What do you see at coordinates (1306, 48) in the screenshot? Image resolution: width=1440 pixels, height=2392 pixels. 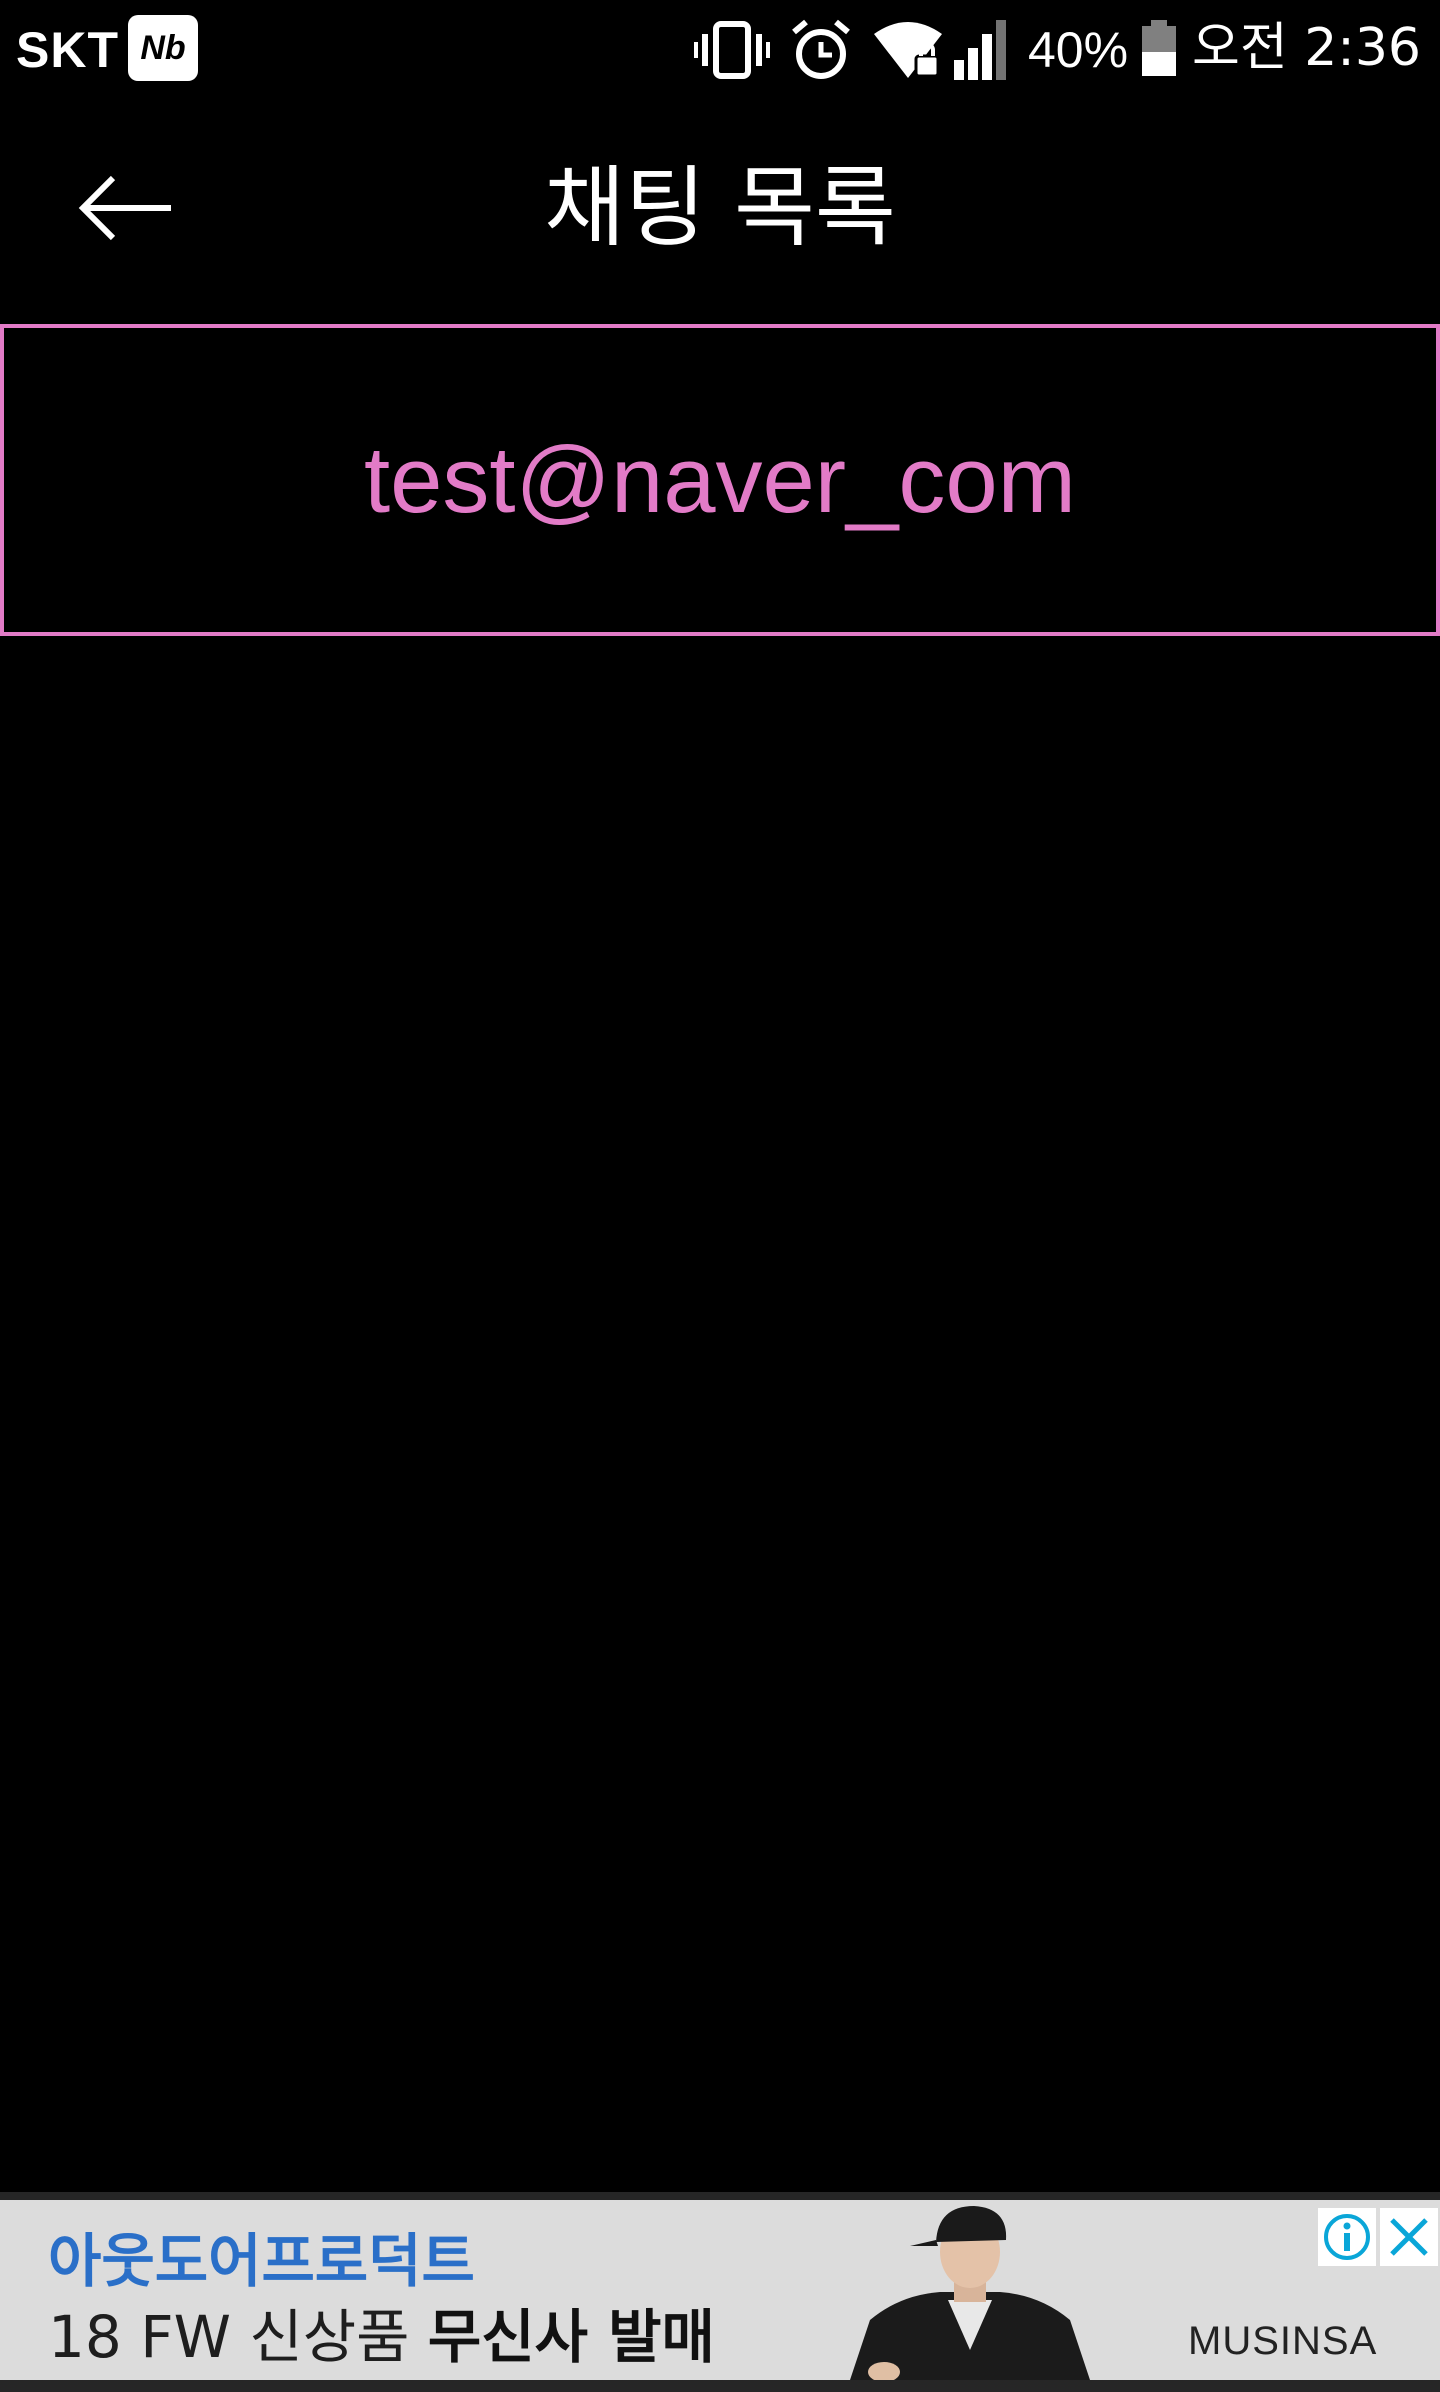 I see `status-clock: 오전 2:36` at bounding box center [1306, 48].